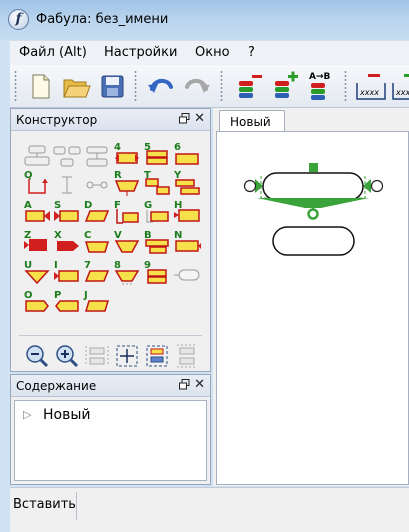  Describe the element at coordinates (97, 243) in the screenshot. I see `palette-block-c: C` at that location.